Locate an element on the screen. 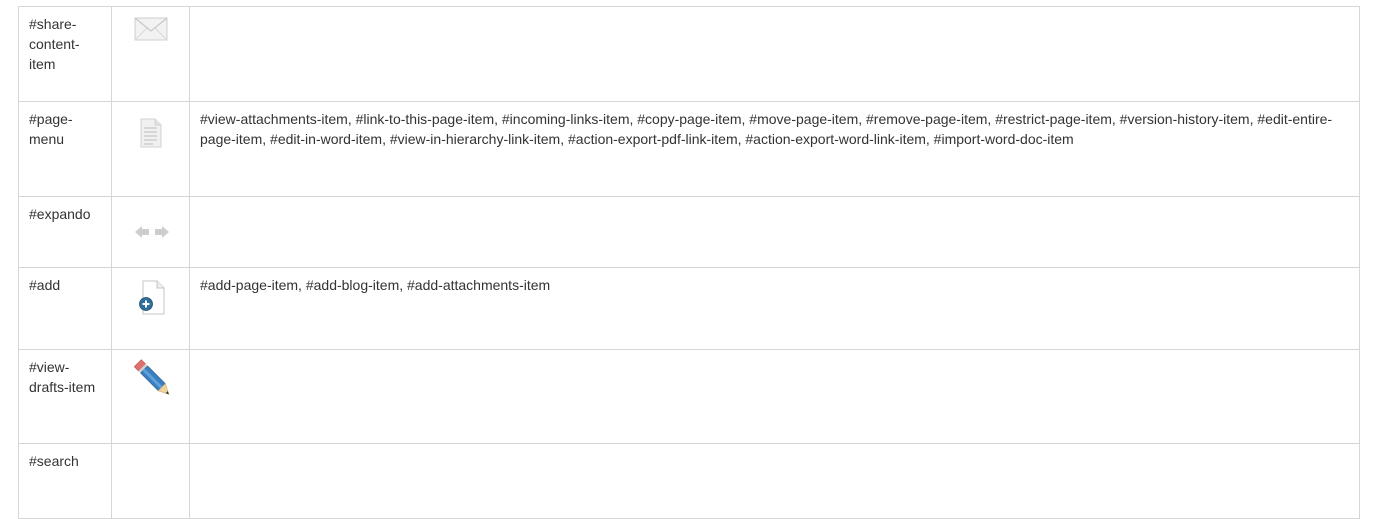  row-id-cell: #search is located at coordinates (65, 481).